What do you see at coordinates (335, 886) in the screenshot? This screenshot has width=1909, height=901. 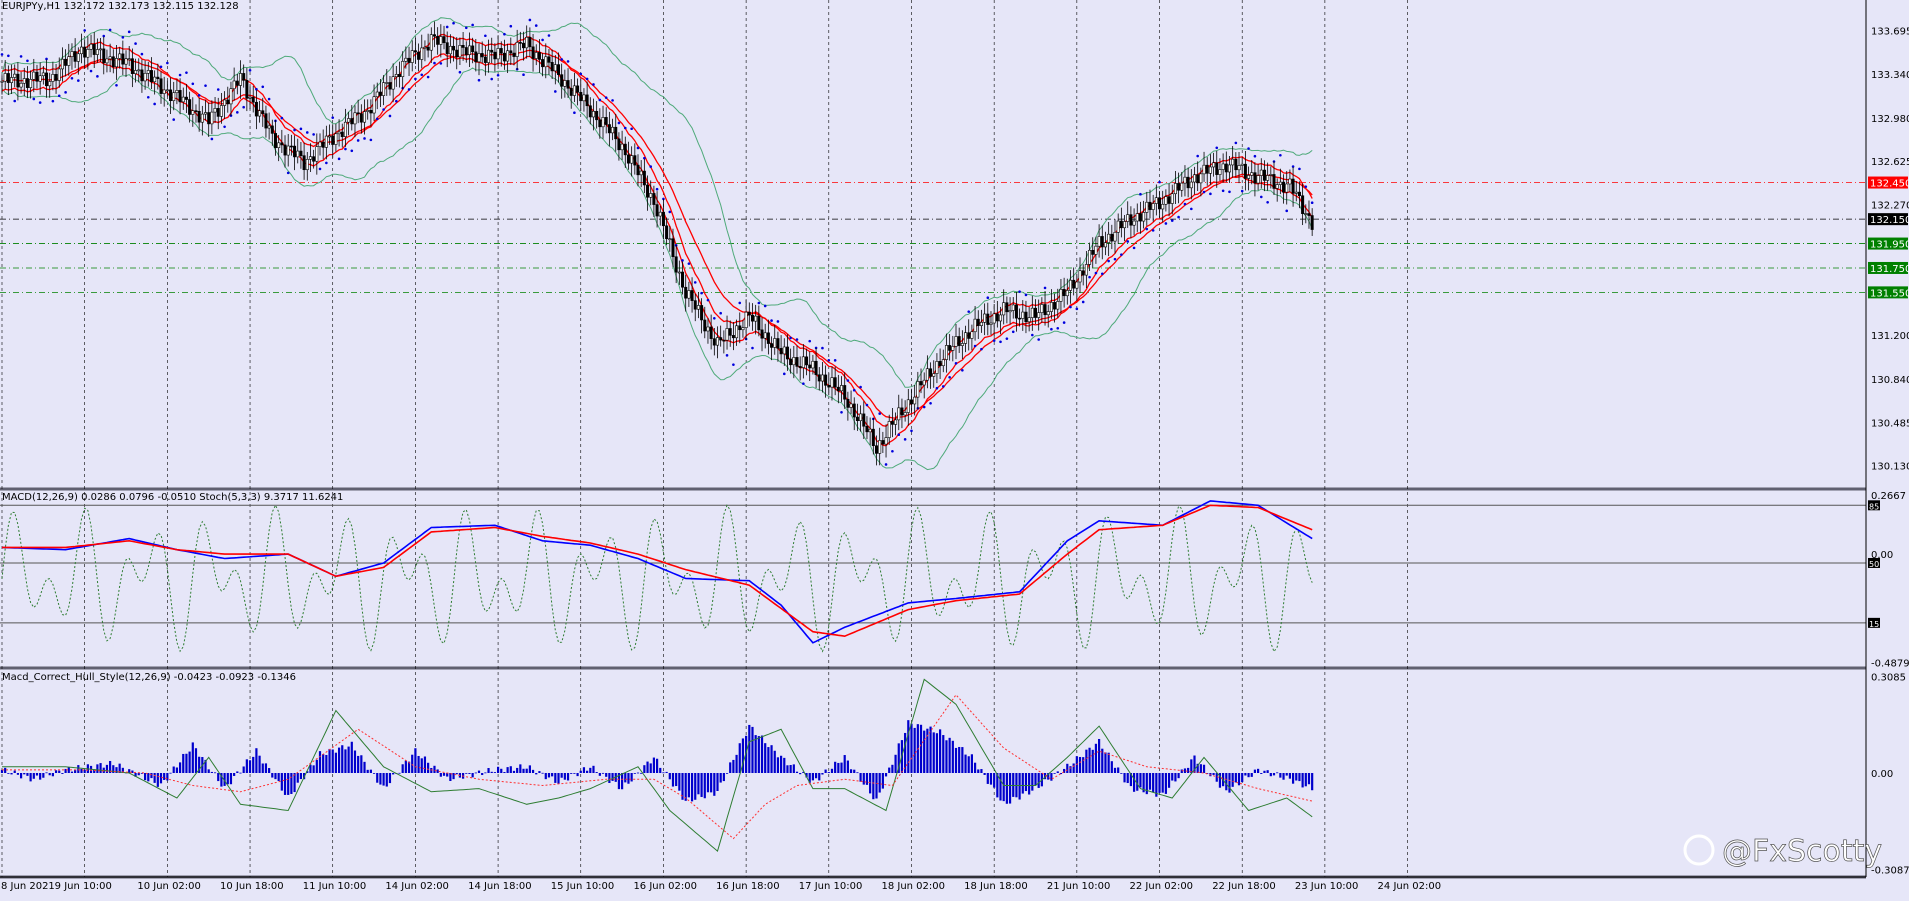 I see `time-tick-label: 11 Jun 10:00` at bounding box center [335, 886].